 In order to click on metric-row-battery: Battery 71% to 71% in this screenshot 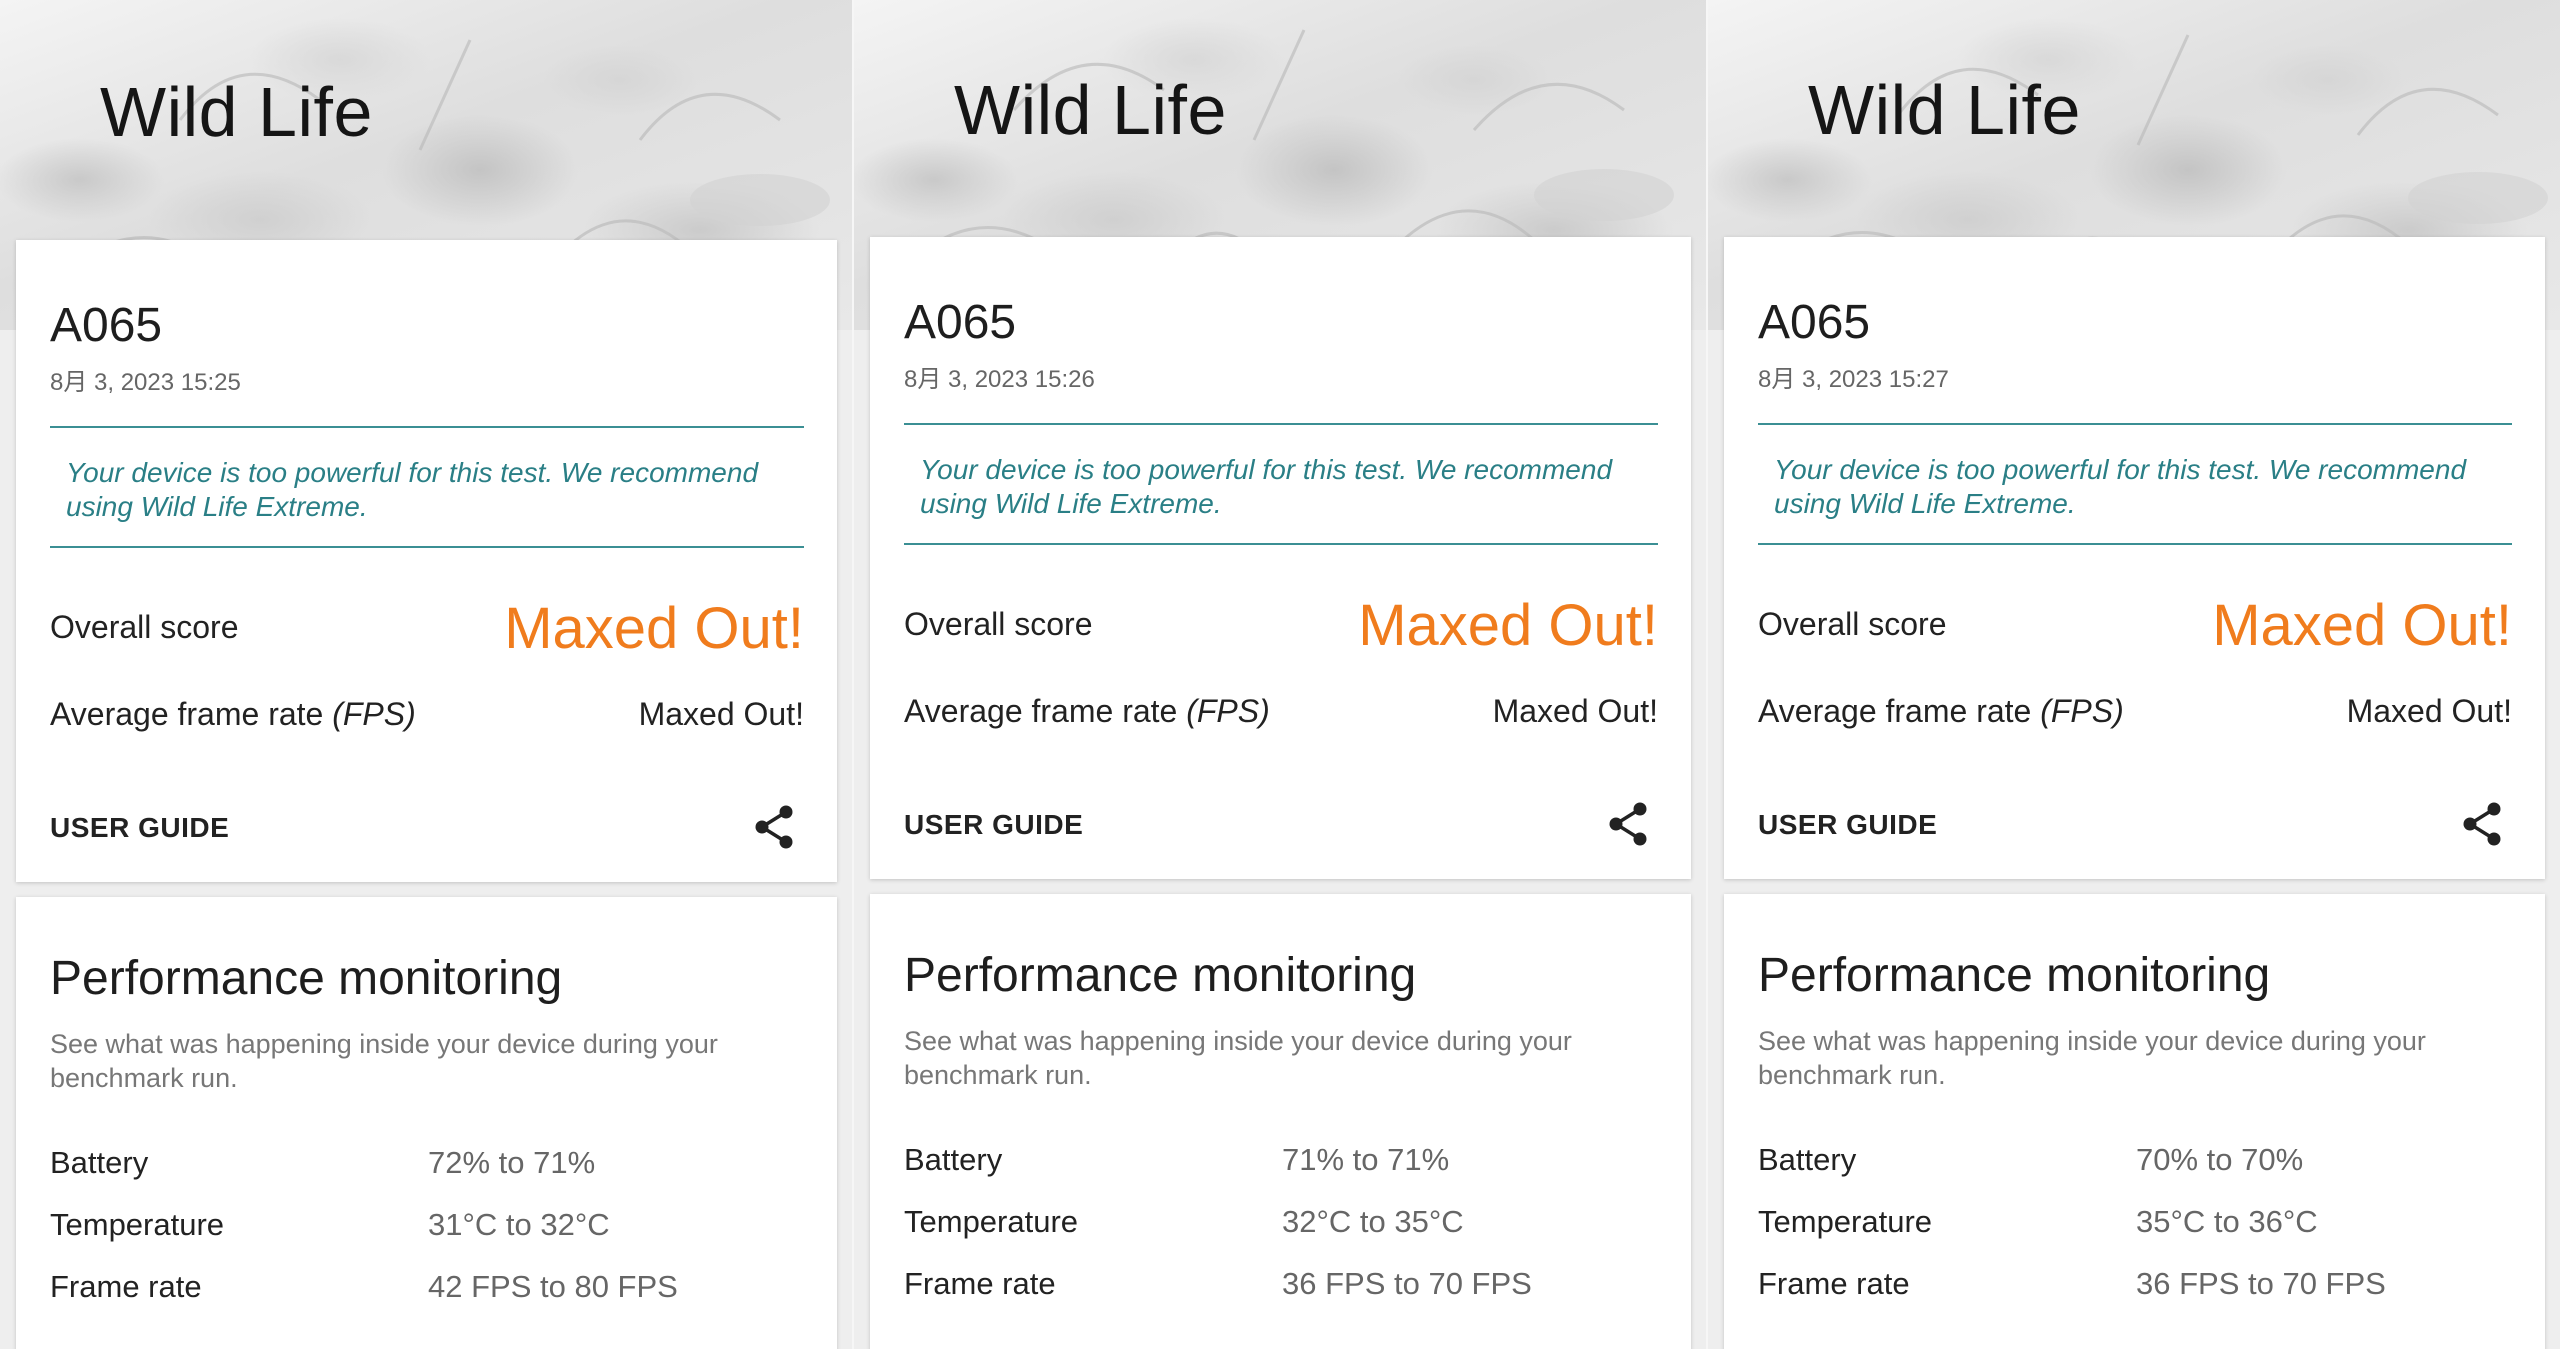, I will do `click(1284, 1164)`.